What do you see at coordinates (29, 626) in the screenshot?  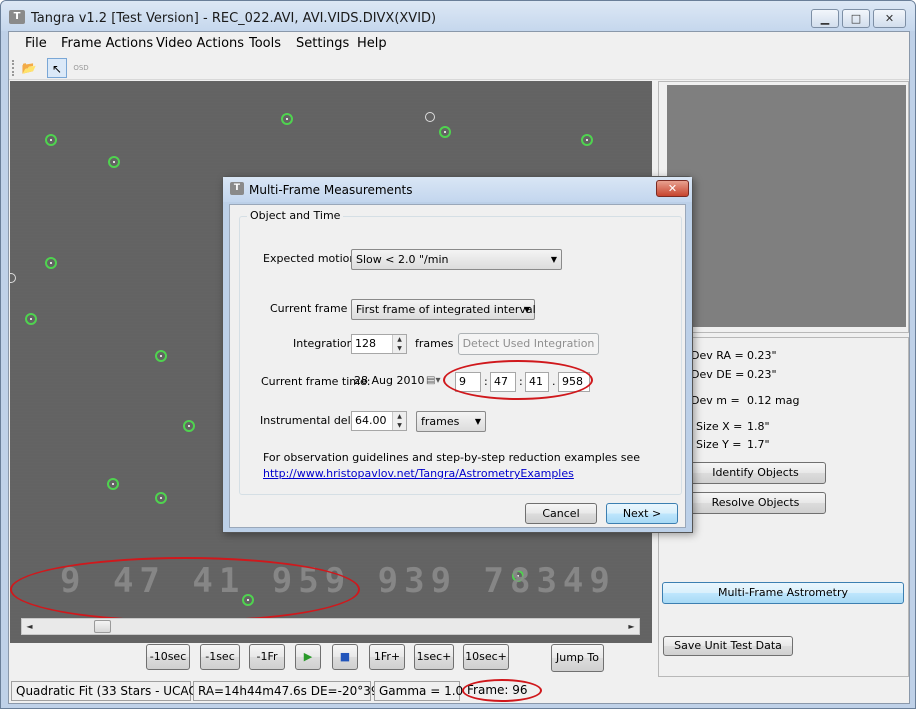 I see `scroll-left-icon: ◄` at bounding box center [29, 626].